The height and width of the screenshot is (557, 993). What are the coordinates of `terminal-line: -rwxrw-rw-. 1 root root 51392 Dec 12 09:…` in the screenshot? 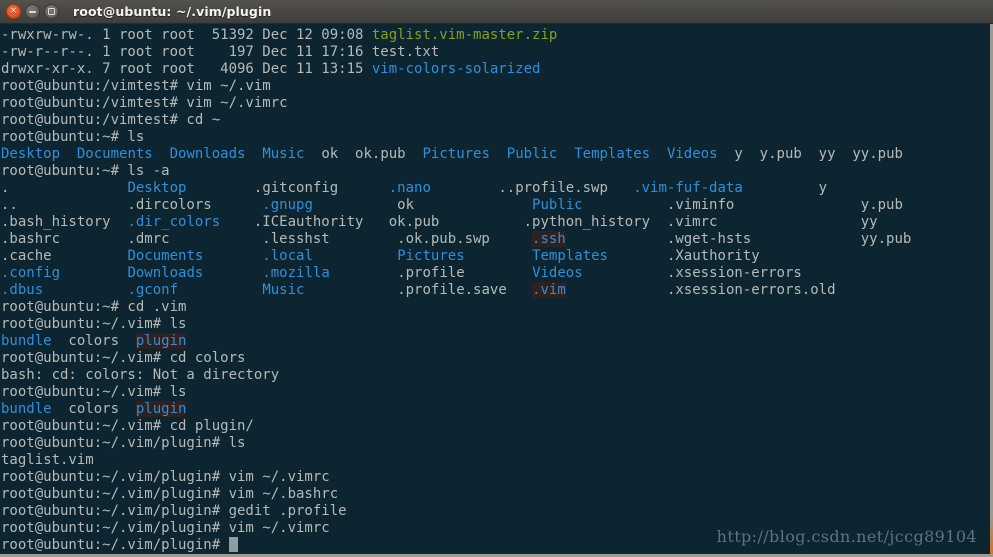 It's located at (496, 35).